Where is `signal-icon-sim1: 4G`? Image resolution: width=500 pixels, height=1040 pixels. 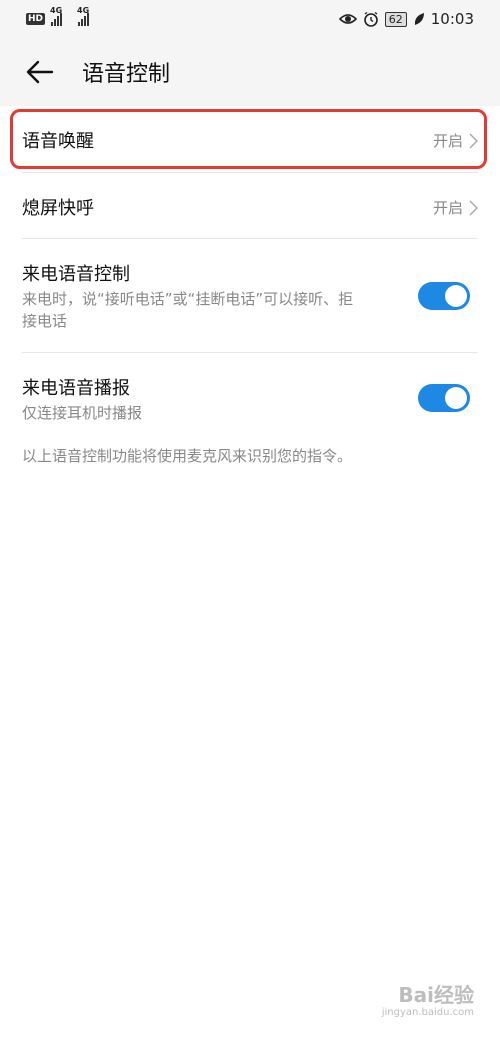
signal-icon-sim1: 4G is located at coordinates (56, 16).